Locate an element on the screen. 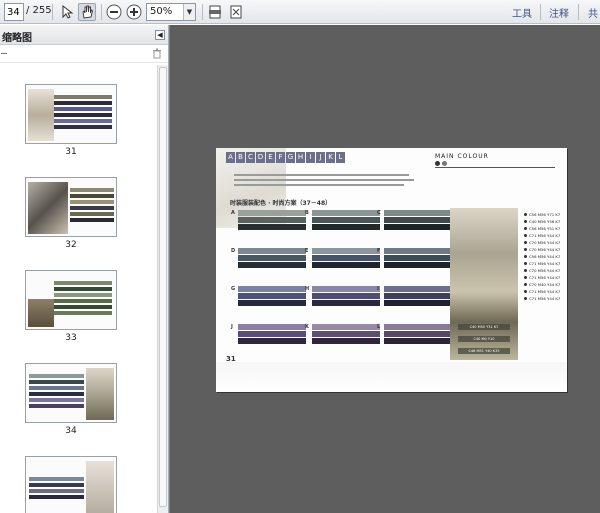 This screenshot has height=513, width=600. page-letter-a: A is located at coordinates (230, 157).